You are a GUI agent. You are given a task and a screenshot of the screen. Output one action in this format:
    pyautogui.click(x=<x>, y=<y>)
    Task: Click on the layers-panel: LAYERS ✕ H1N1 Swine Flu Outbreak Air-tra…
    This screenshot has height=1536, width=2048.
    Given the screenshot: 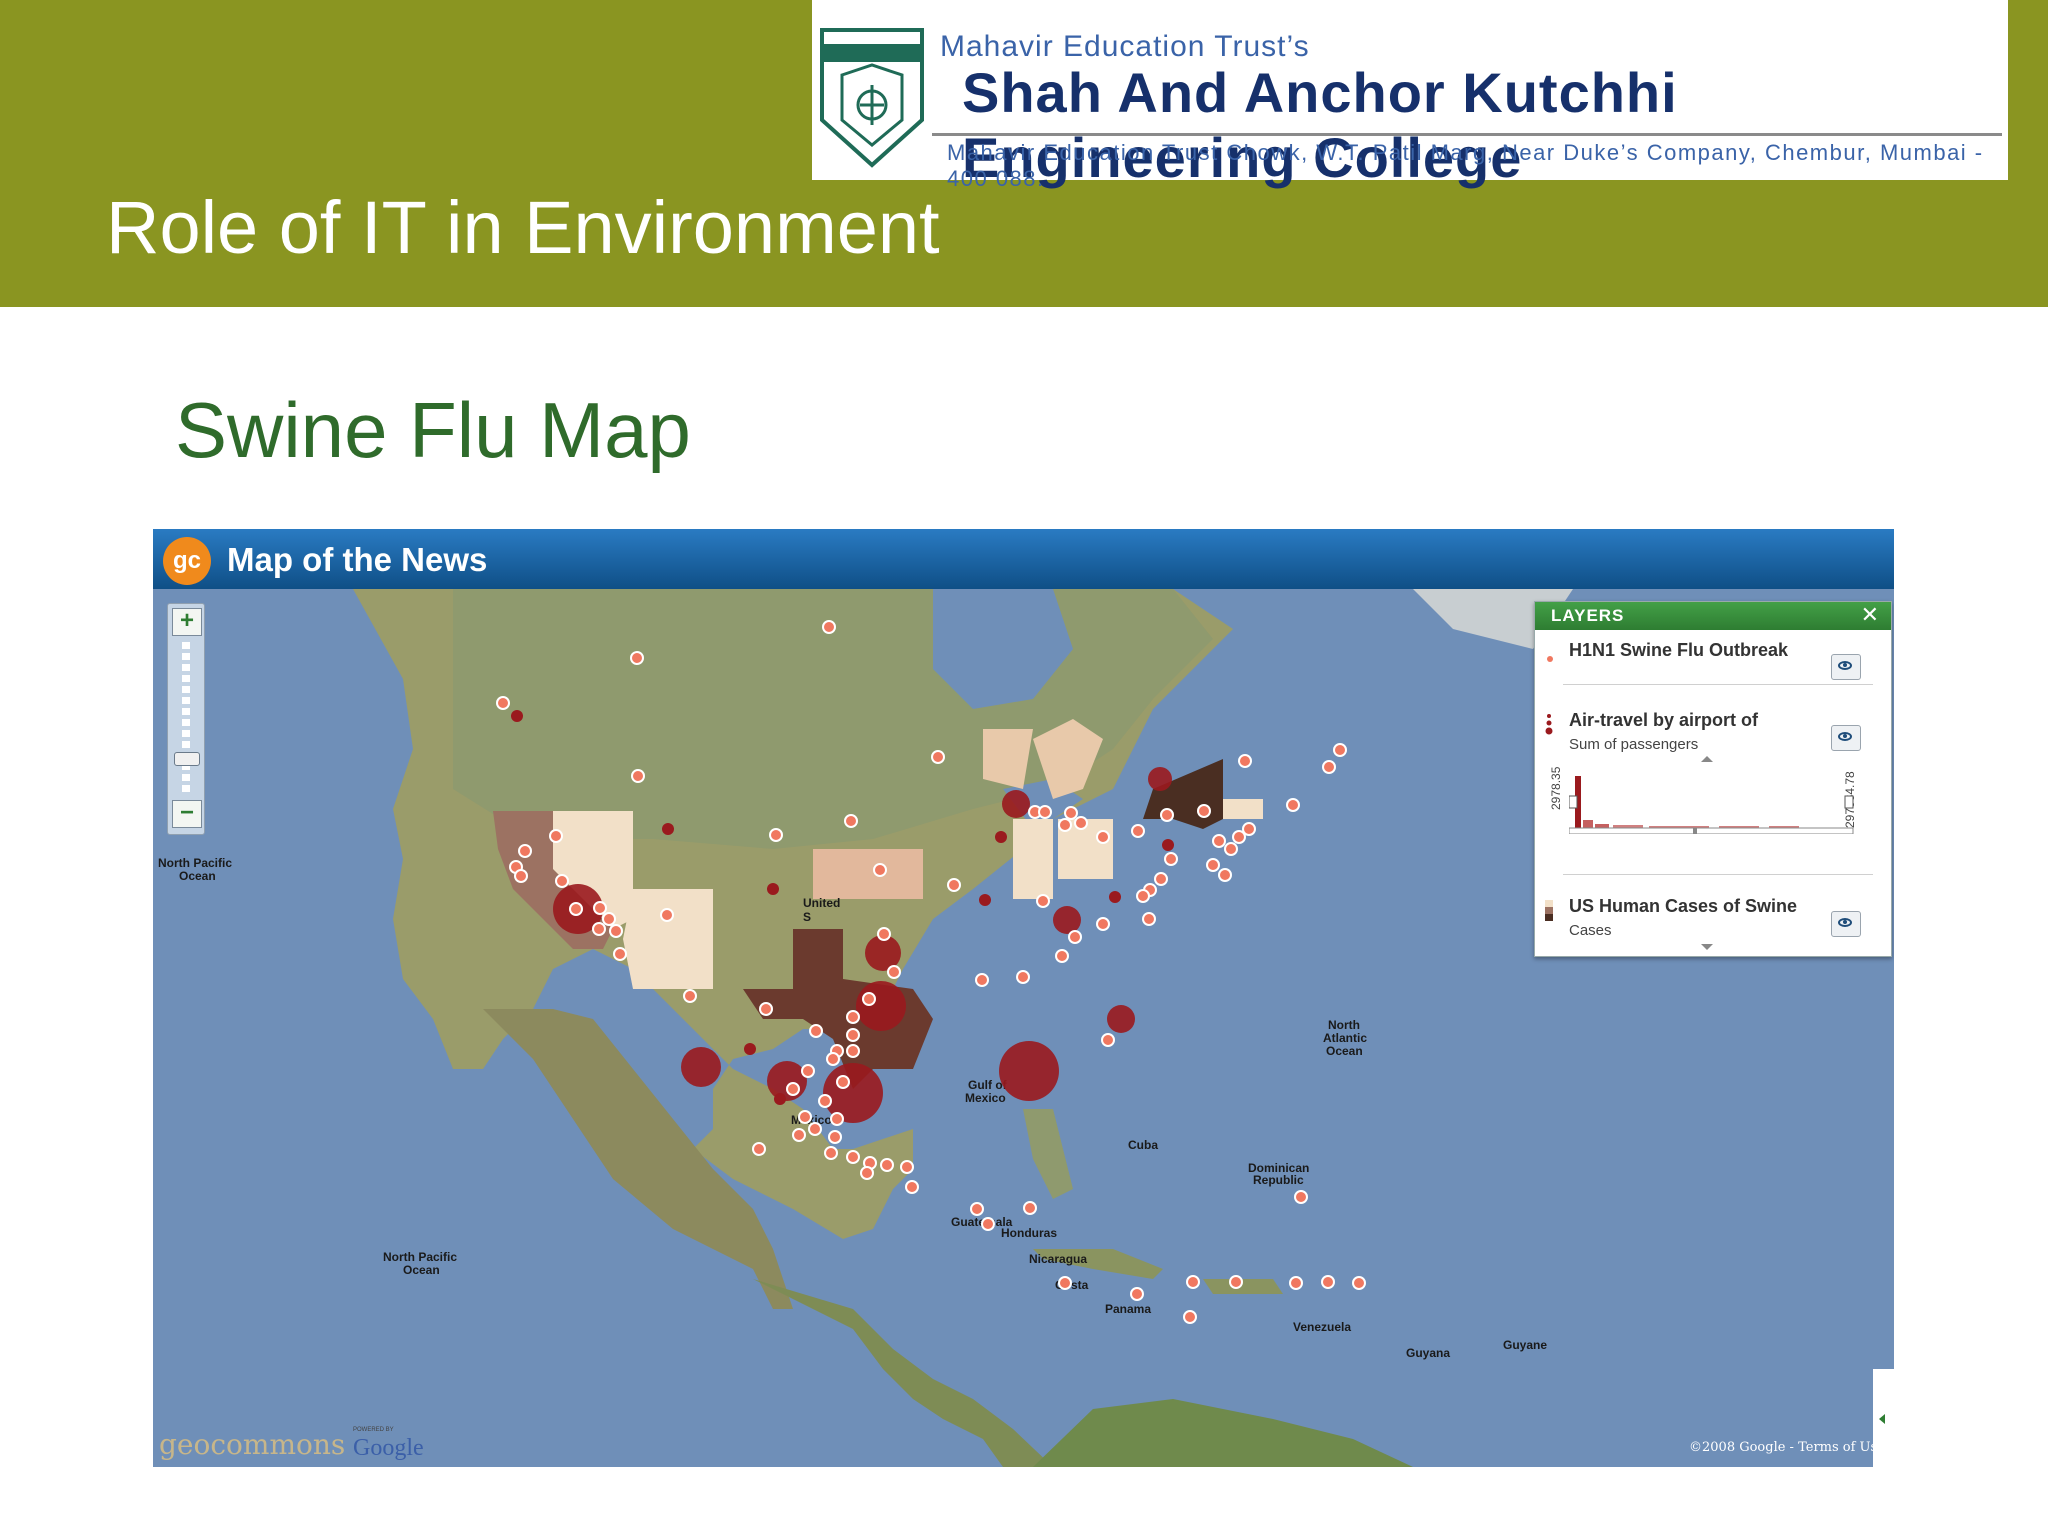 What is the action you would take?
    pyautogui.click(x=1713, y=779)
    